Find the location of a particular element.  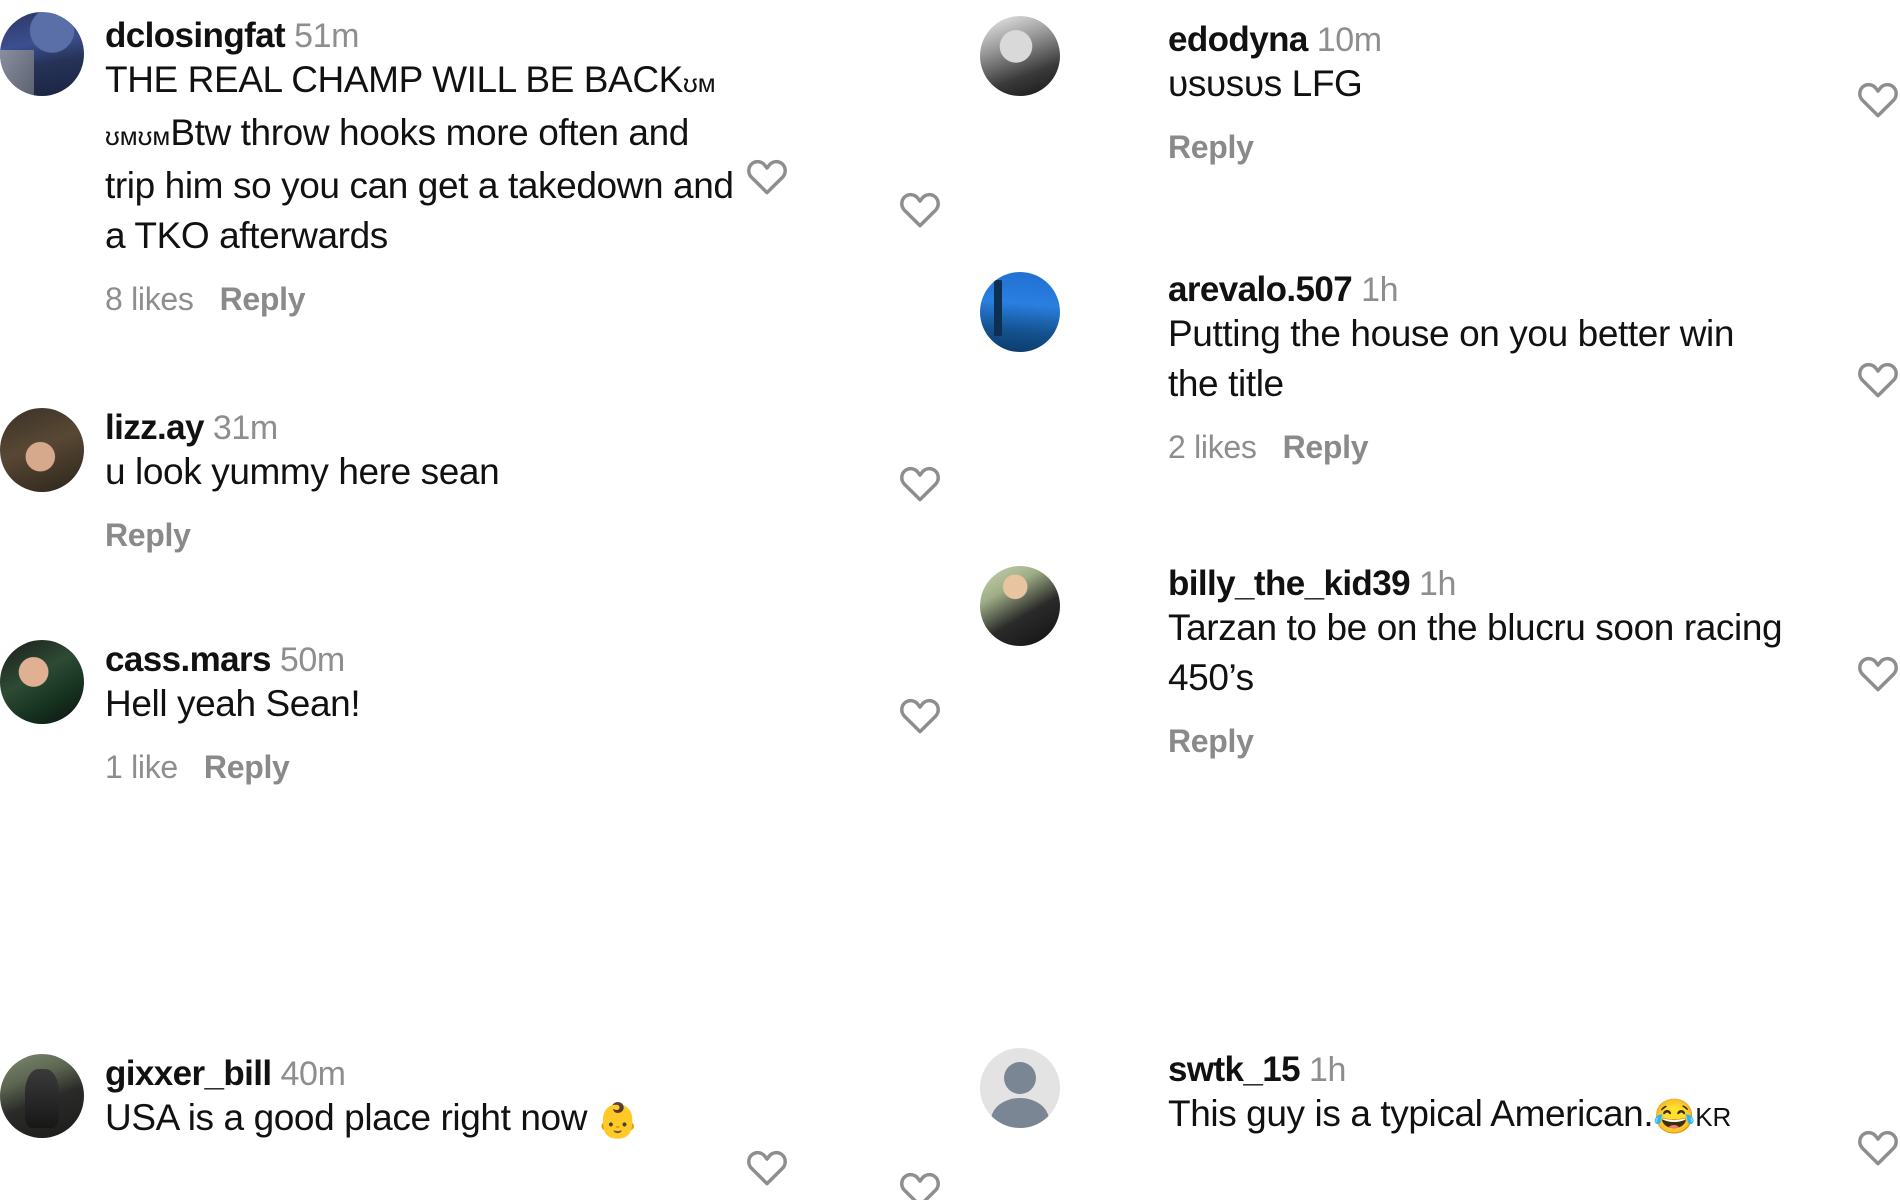

comment-actions: 2 likes Reply is located at coordinates (1508, 447).